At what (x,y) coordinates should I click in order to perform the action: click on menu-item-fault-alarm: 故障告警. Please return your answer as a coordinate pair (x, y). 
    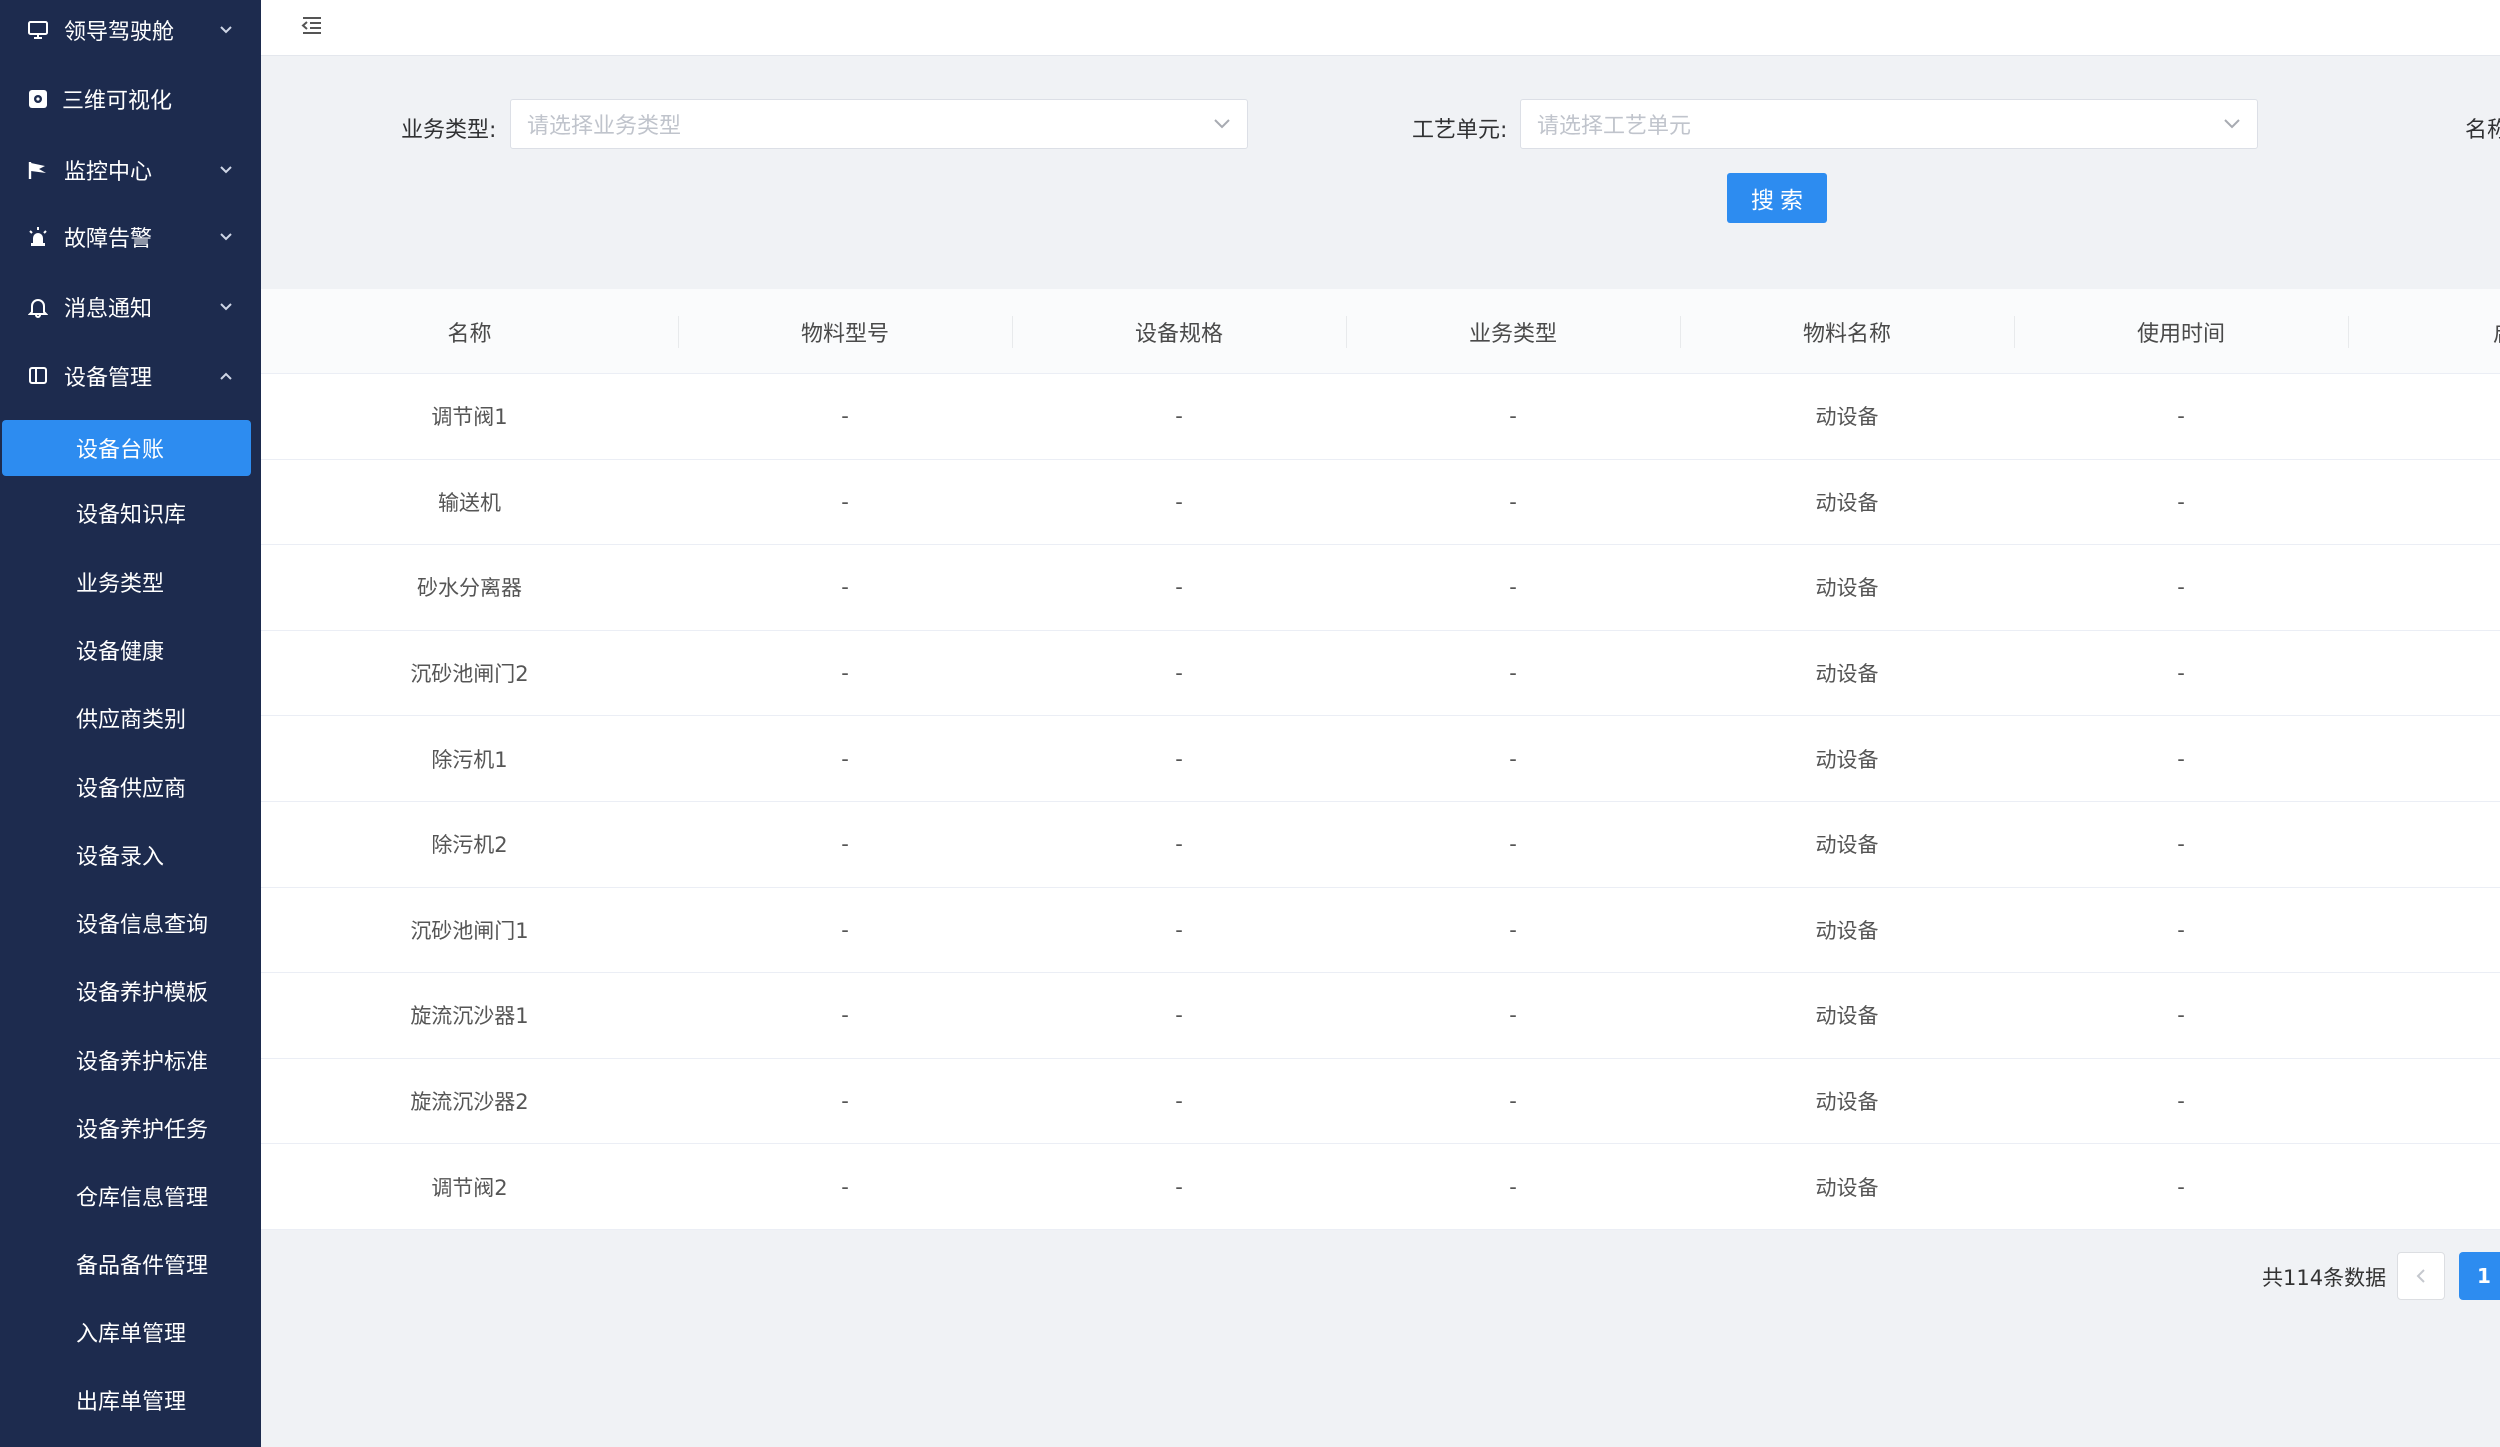
    Looking at the image, I should click on (130, 237).